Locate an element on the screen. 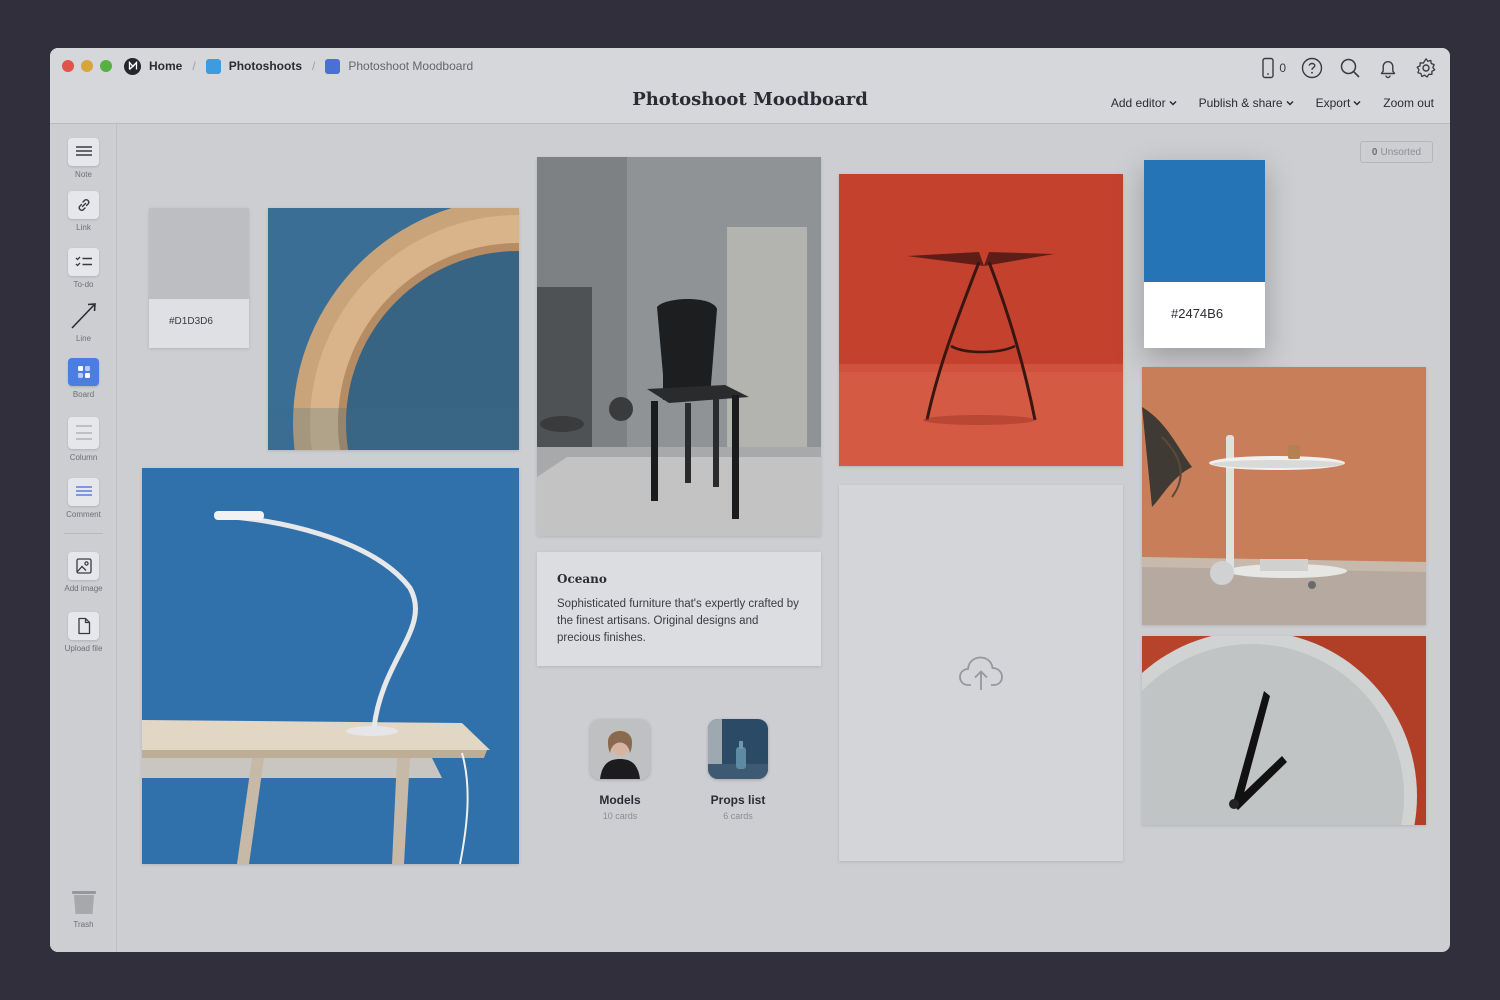  models-thumbnail is located at coordinates (620, 749).